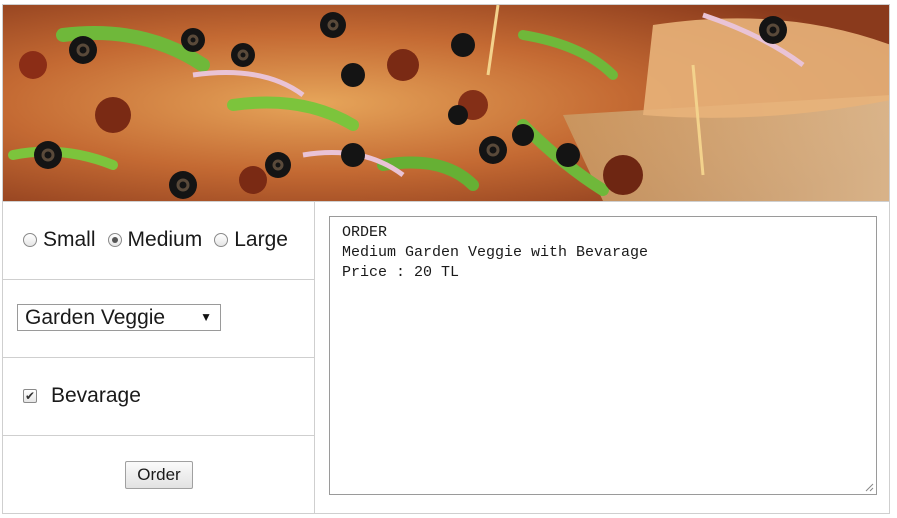 Image resolution: width=897 pixels, height=518 pixels. I want to click on pizza-type-select: Garden Veggie ▼, so click(119, 317).